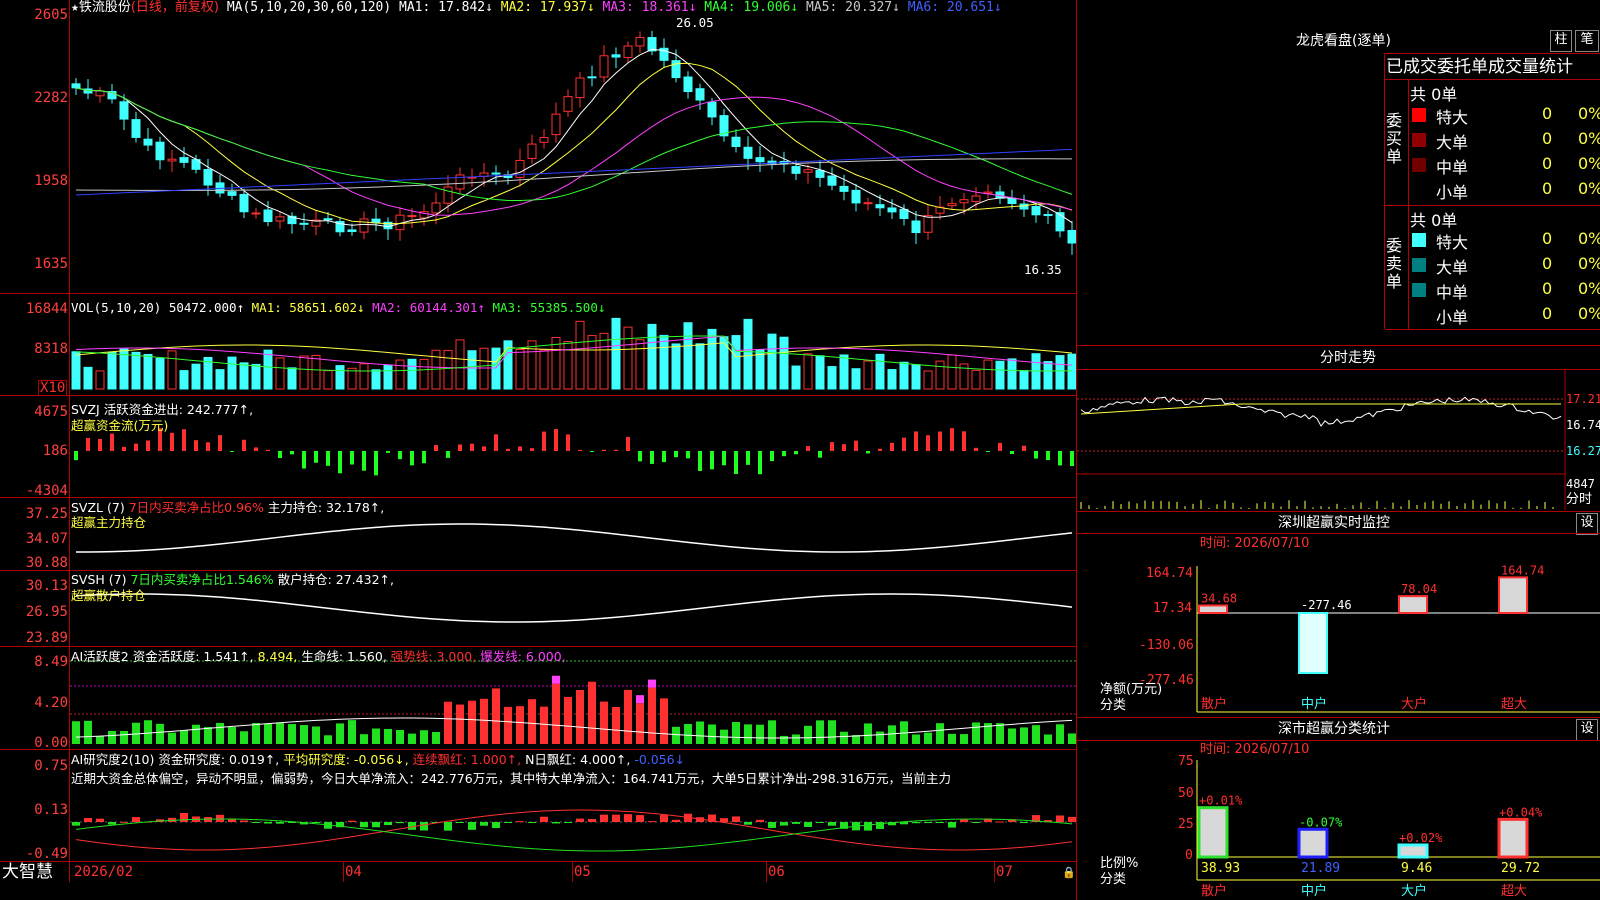 Image resolution: width=1600 pixels, height=900 pixels. What do you see at coordinates (1583, 399) in the screenshot?
I see `intraday-y-tick-1: 17.21` at bounding box center [1583, 399].